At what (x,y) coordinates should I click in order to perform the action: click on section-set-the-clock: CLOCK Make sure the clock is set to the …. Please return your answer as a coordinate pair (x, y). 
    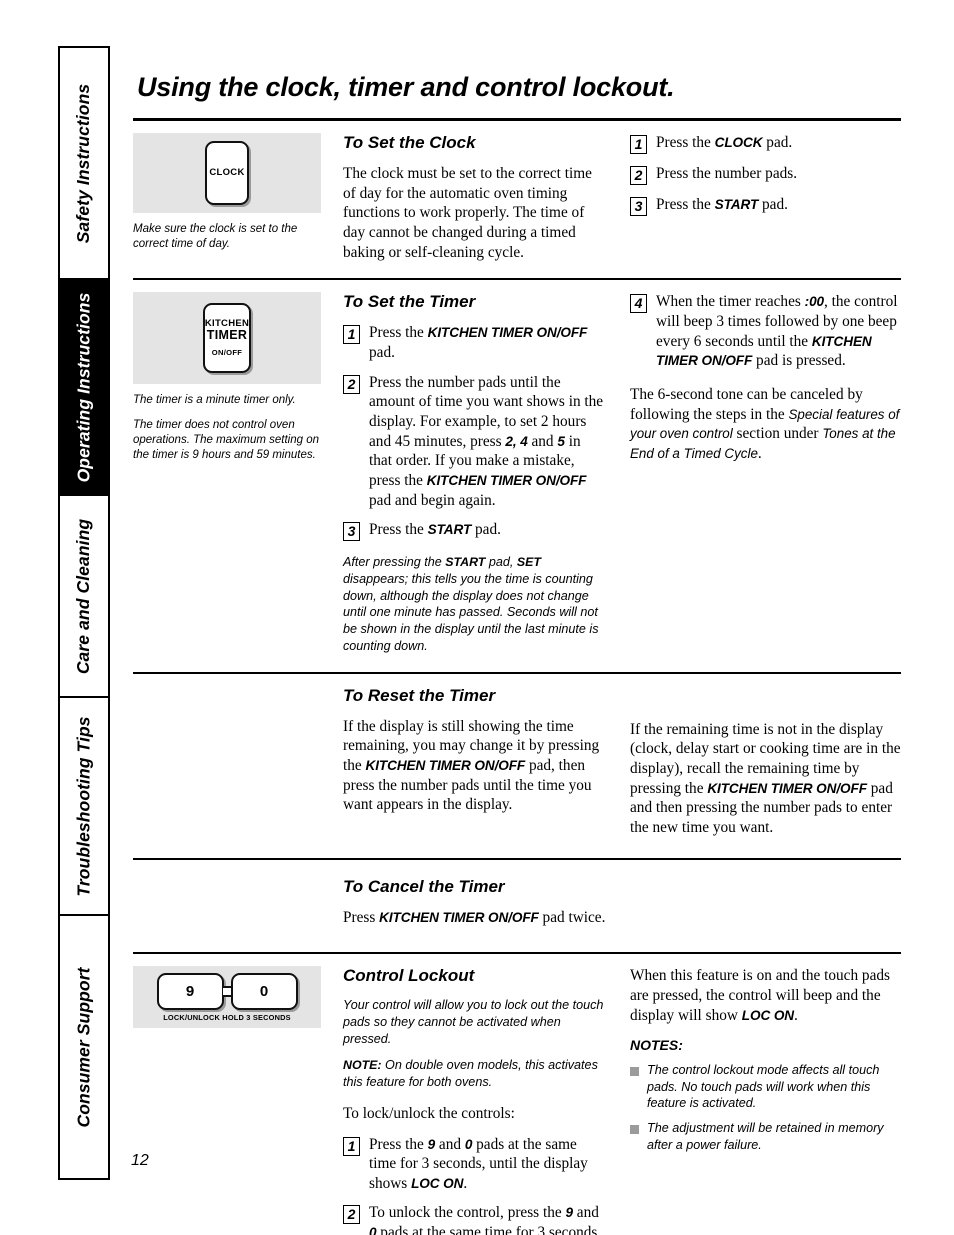
    Looking at the image, I should click on (517, 191).